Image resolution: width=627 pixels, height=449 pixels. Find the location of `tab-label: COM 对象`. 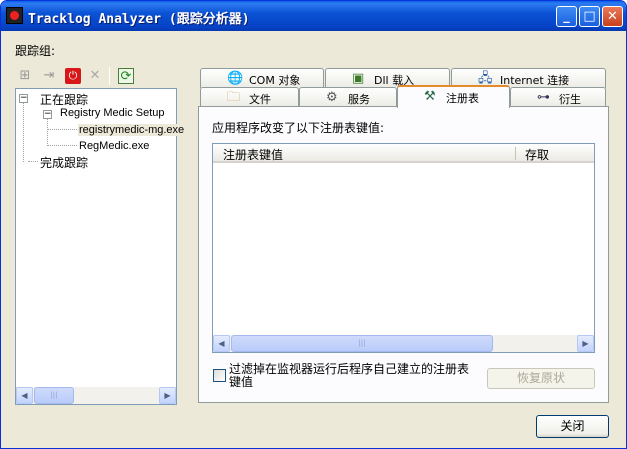

tab-label: COM 对象 is located at coordinates (275, 80).